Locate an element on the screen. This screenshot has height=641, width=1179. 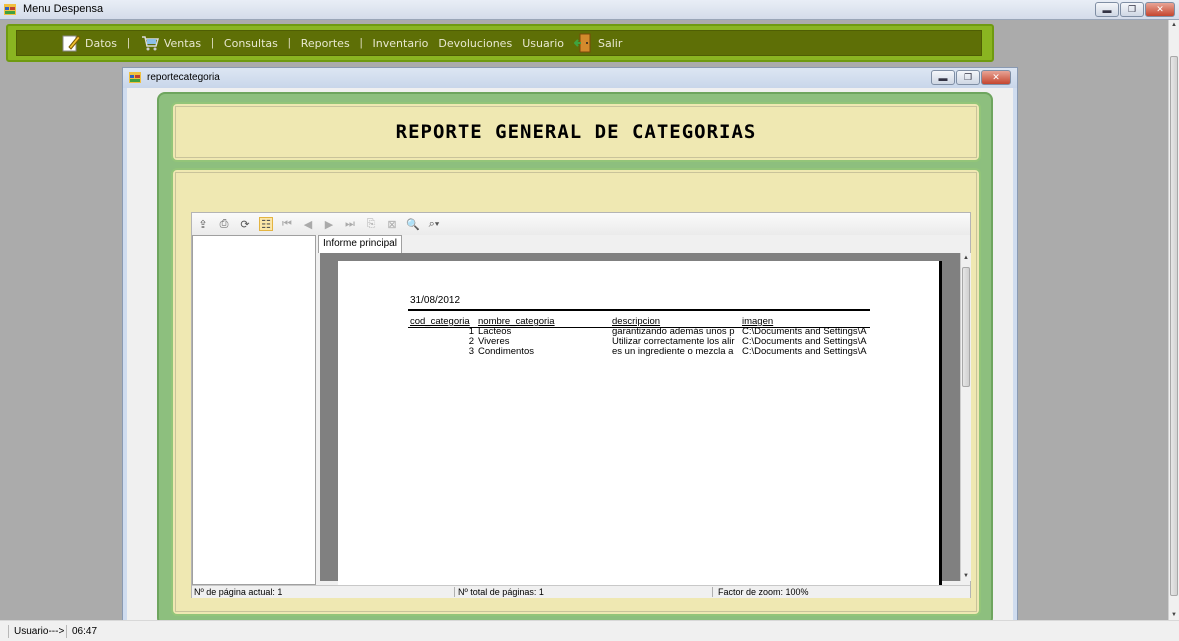
menu-salir: Salir is located at coordinates (598, 43).